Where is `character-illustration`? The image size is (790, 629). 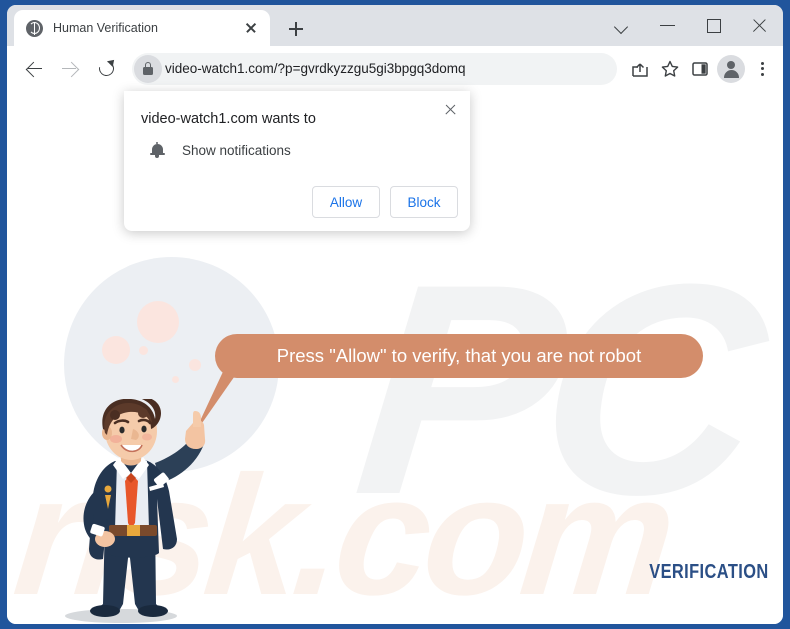 character-illustration is located at coordinates (143, 510).